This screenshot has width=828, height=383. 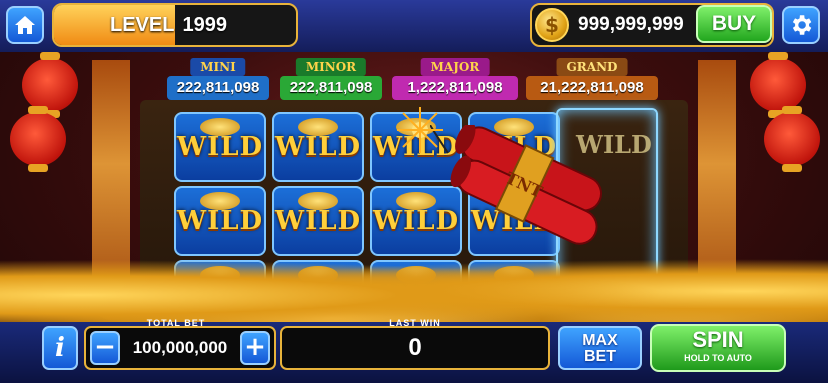 I want to click on coin-icon: $, so click(x=552, y=25).